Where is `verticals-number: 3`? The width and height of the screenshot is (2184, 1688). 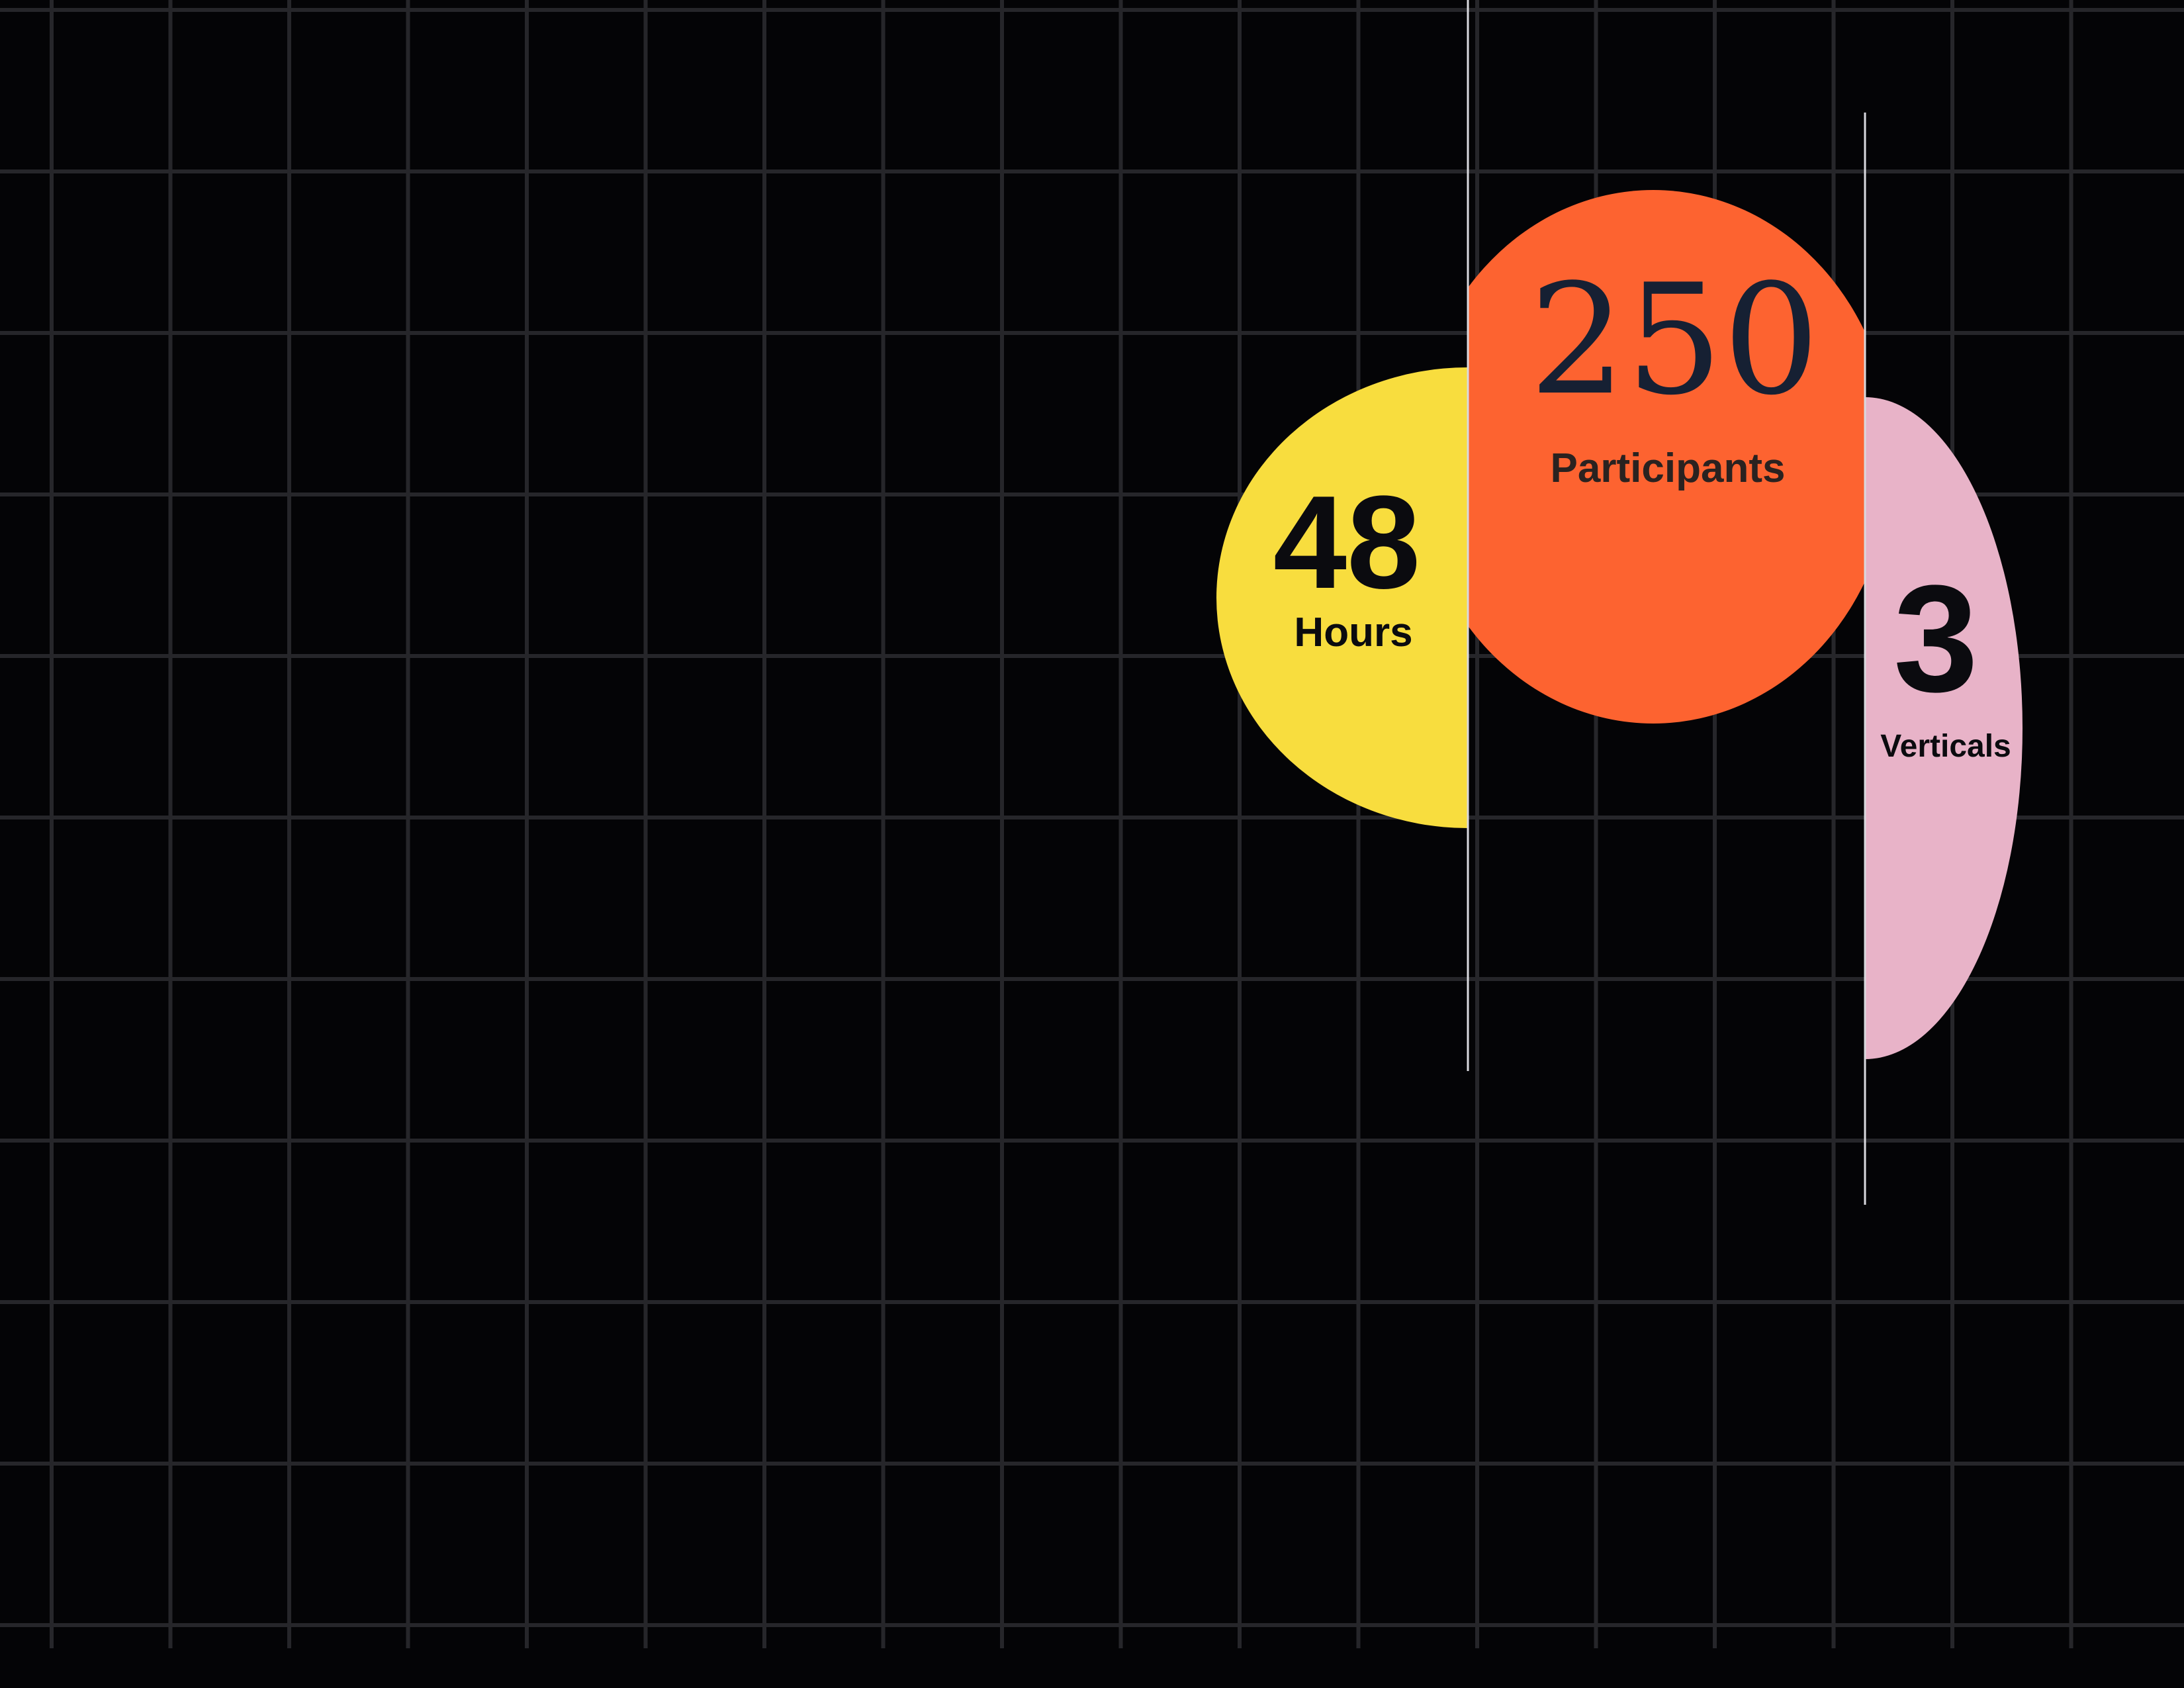
verticals-number: 3 is located at coordinates (1935, 638).